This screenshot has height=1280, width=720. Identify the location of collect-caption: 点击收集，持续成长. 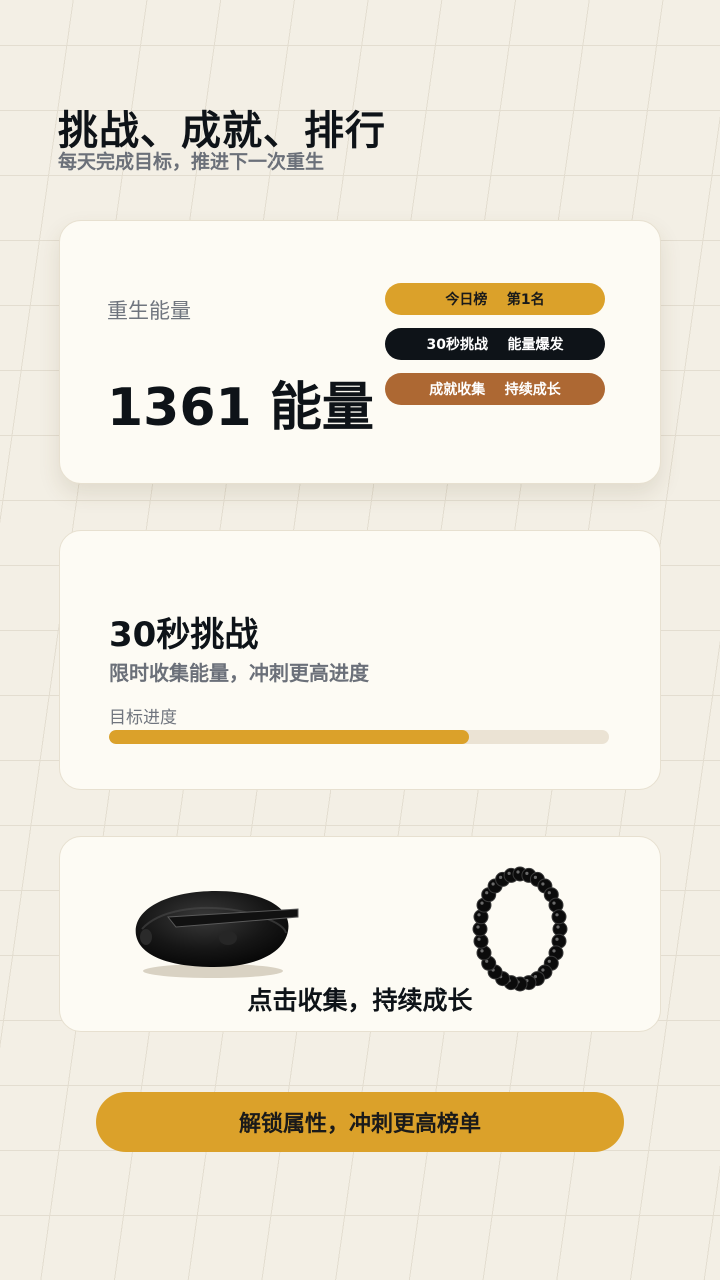
(360, 1000).